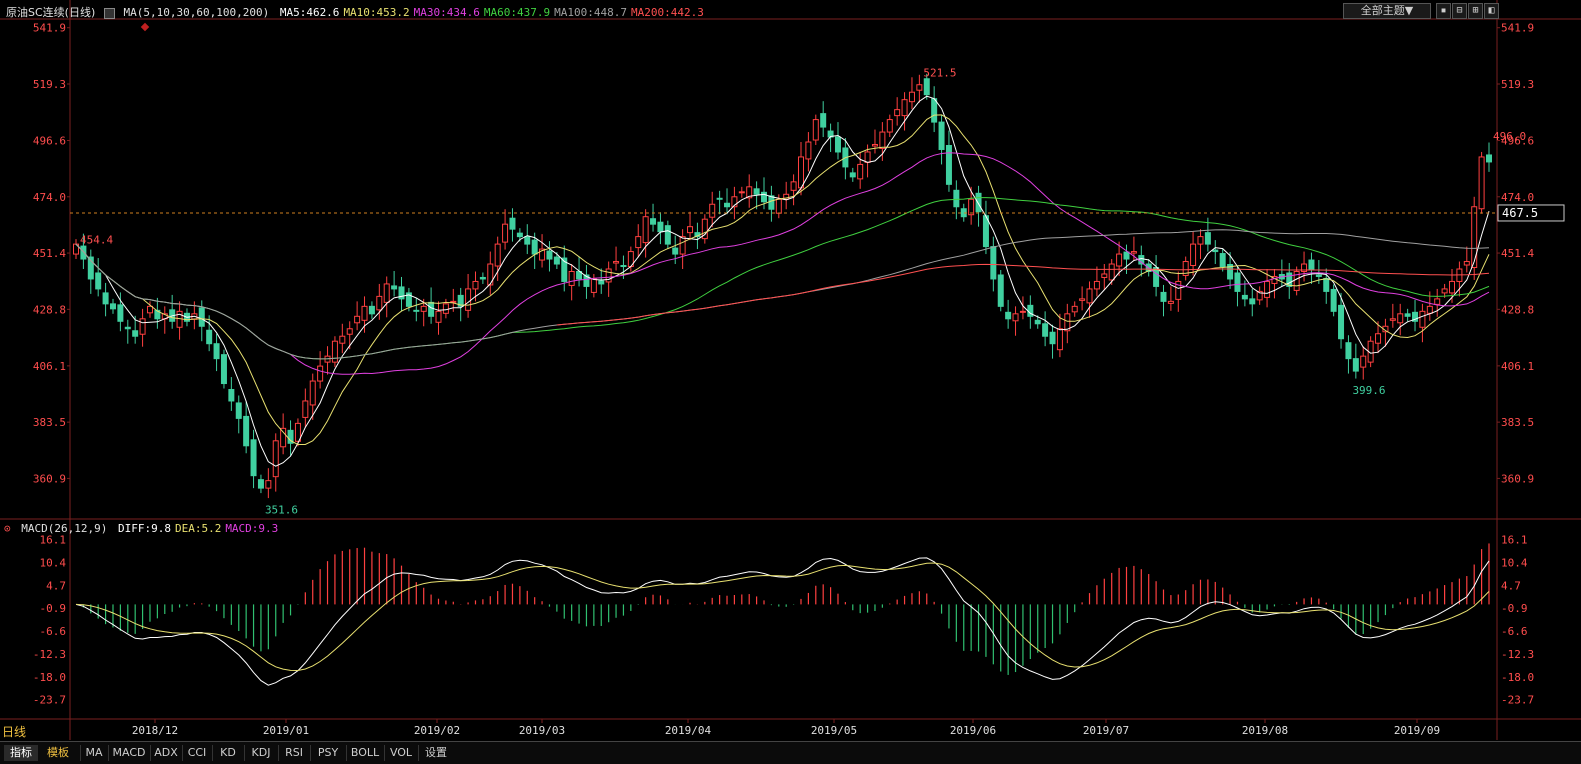  What do you see at coordinates (21, 753) in the screenshot?
I see `bottom-tab: 指标` at bounding box center [21, 753].